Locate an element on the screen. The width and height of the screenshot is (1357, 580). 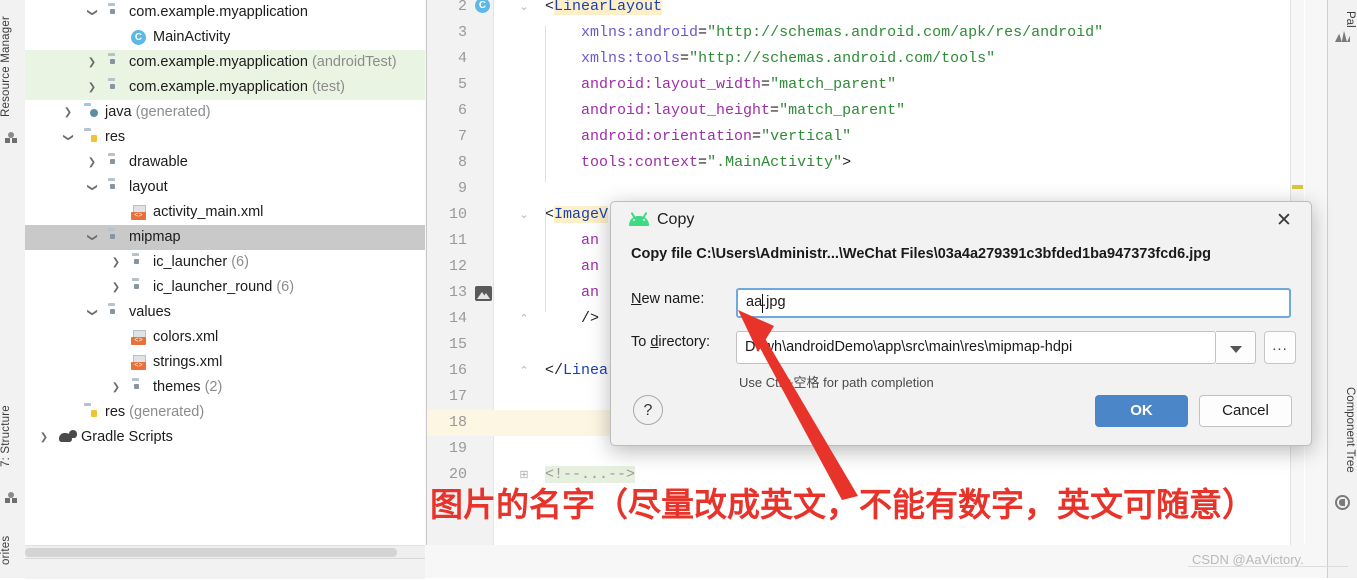
palette-icon is located at coordinates (12, 139).